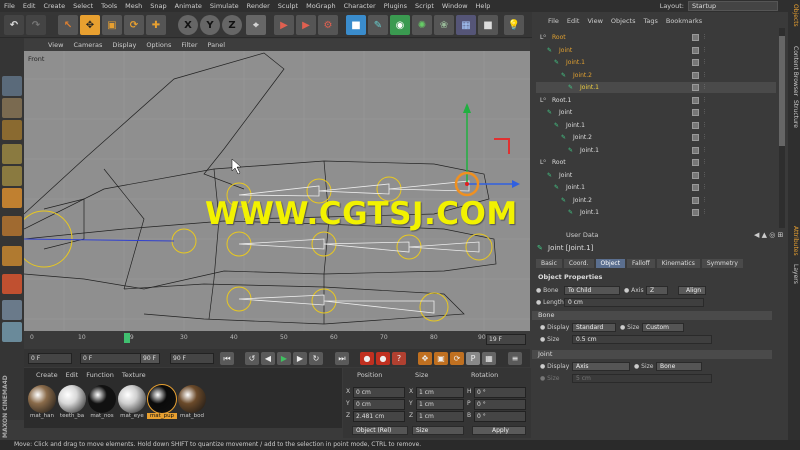 This screenshot has width=800, height=450. What do you see at coordinates (692, 290) in the screenshot?
I see `align-button: Align` at bounding box center [692, 290].